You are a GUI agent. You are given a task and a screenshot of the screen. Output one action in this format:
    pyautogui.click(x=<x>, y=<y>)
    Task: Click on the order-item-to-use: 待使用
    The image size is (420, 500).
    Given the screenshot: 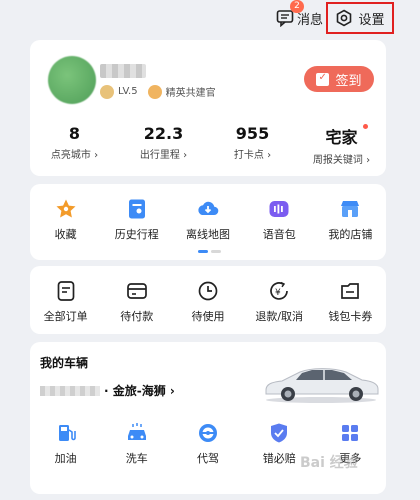 What is the action you would take?
    pyautogui.click(x=207, y=302)
    